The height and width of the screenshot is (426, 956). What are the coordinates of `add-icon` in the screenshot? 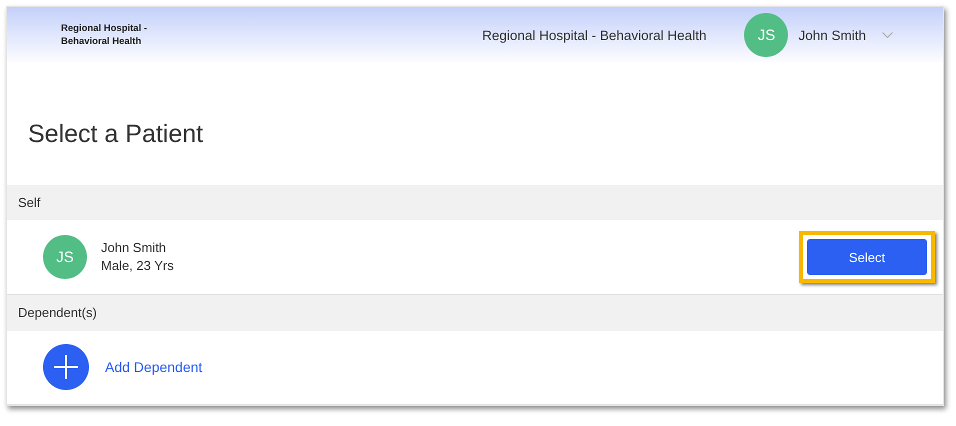 It's located at (66, 367).